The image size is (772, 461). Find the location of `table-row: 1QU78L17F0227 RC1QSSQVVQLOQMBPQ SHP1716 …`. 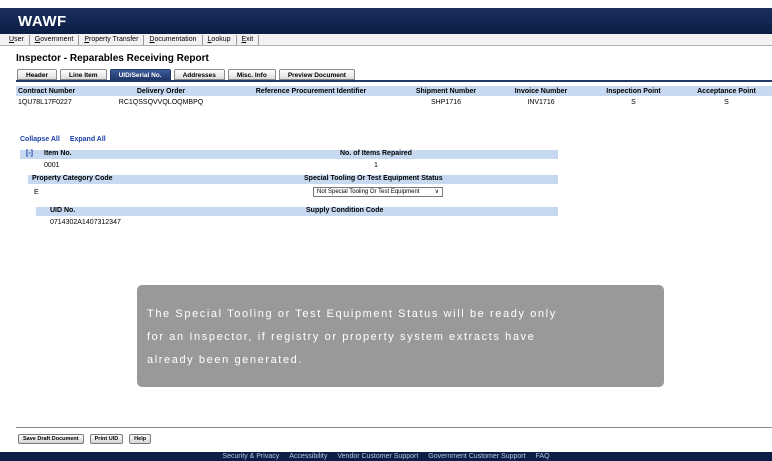

table-row: 1QU78L17F0227 RC1QSSQVVQLOQMBPQ SHP1716 … is located at coordinates (394, 102).